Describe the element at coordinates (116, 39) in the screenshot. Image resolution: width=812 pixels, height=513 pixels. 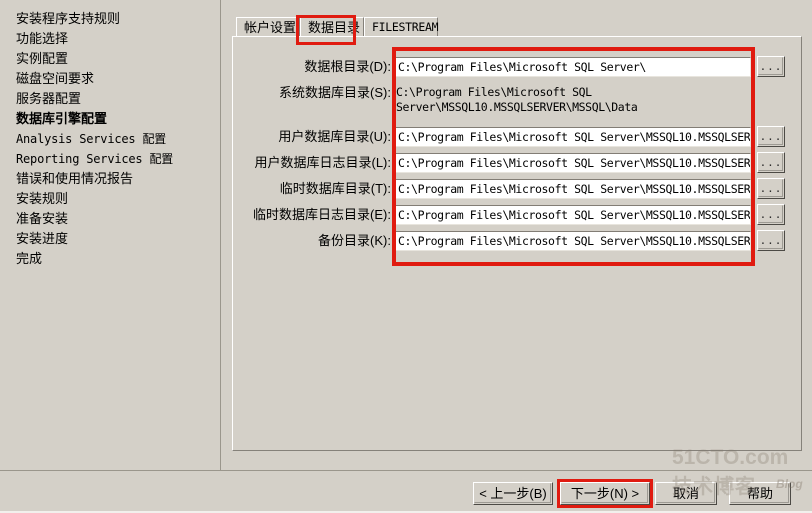
I see `wizard-step-item: 功能选择` at that location.